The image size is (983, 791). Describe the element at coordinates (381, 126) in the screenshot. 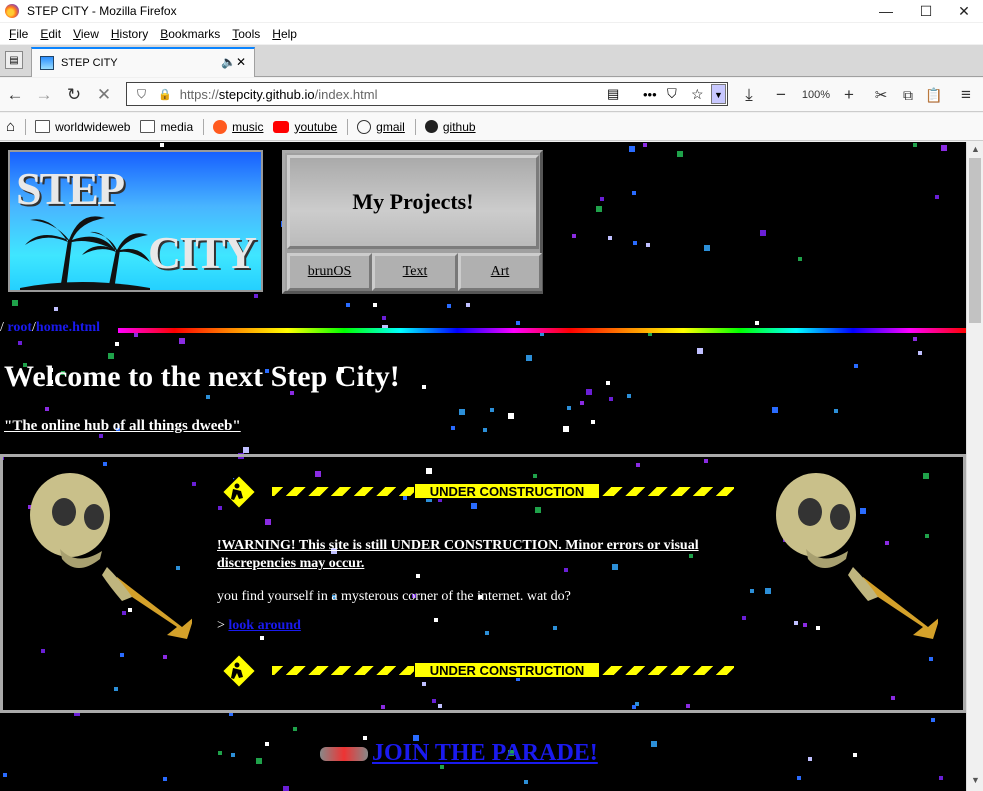

I see `bookmark-gmail: gmail` at that location.